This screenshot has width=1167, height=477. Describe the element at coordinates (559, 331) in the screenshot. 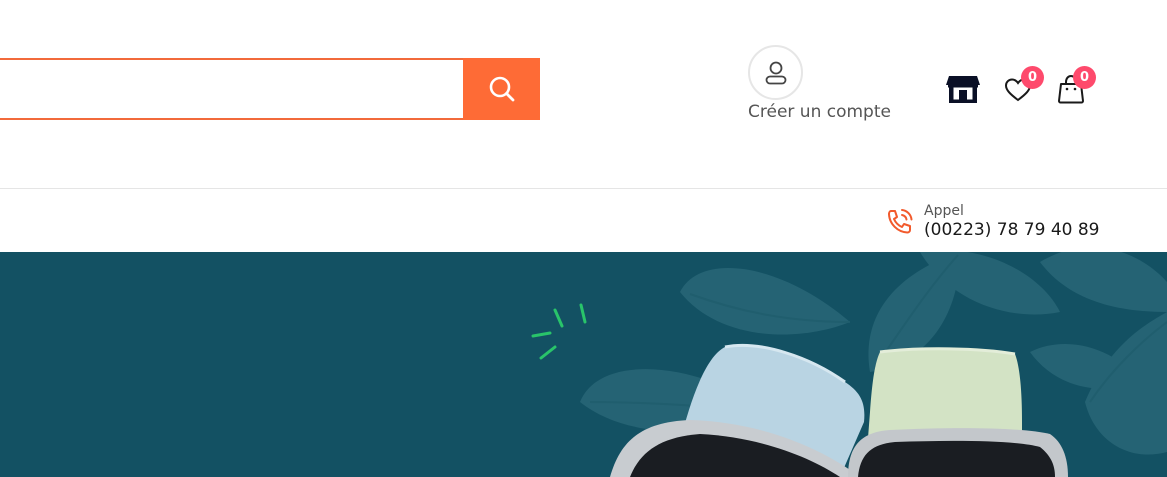

I see `sparkle-decoration` at that location.